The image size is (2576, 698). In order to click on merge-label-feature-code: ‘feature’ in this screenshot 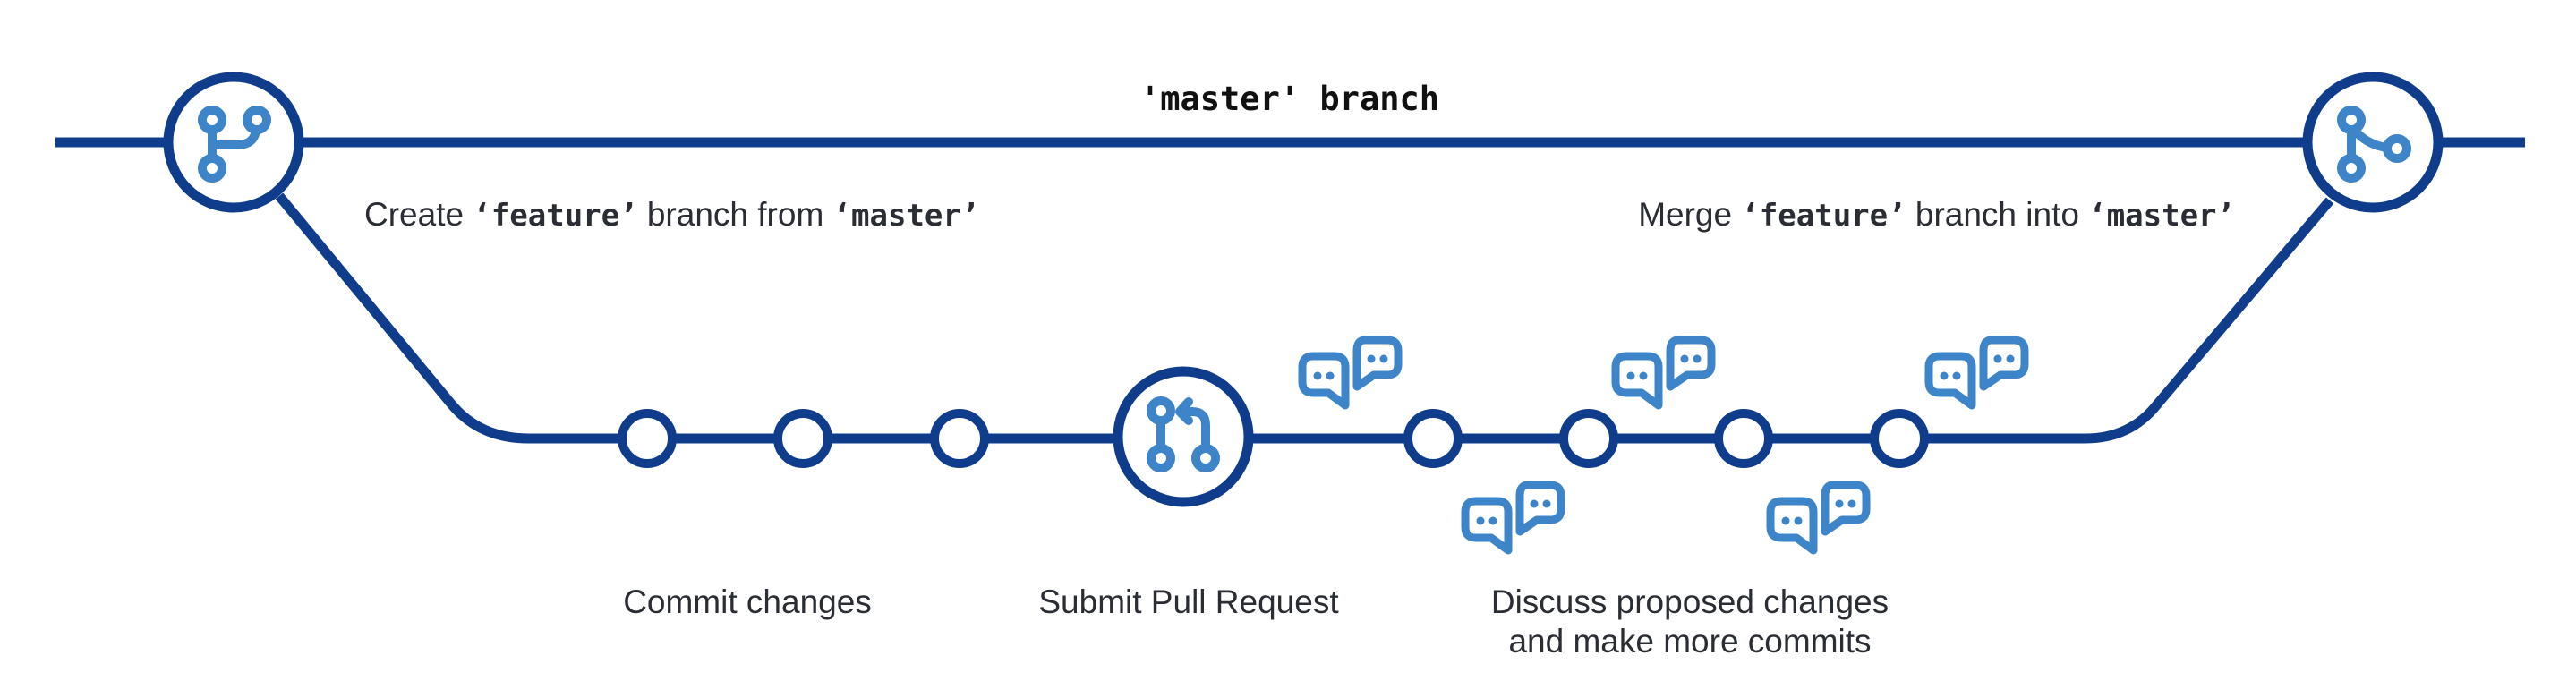, I will do `click(1823, 216)`.